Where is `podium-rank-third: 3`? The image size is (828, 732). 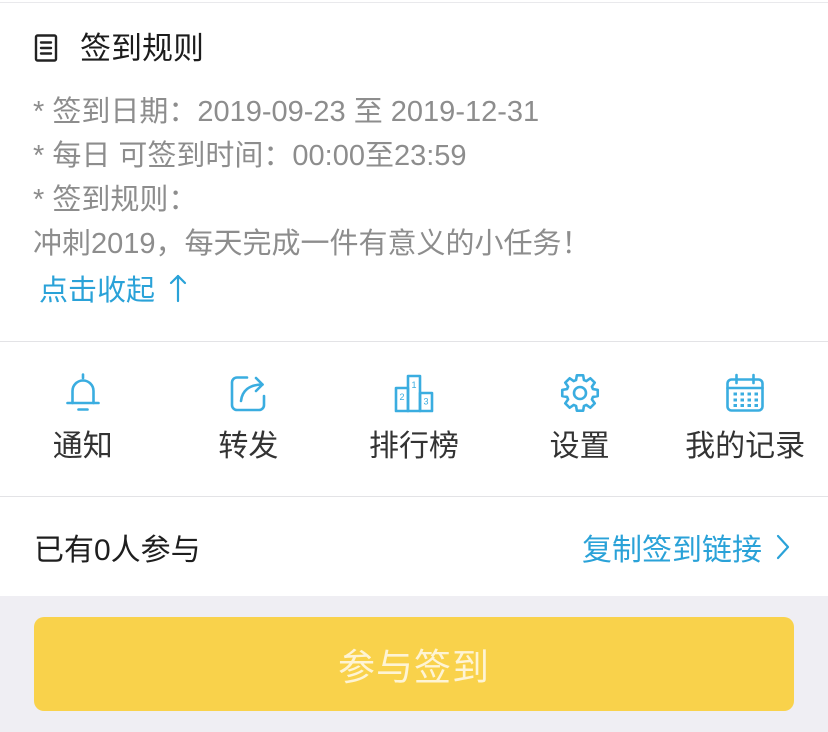 podium-rank-third: 3 is located at coordinates (425, 402).